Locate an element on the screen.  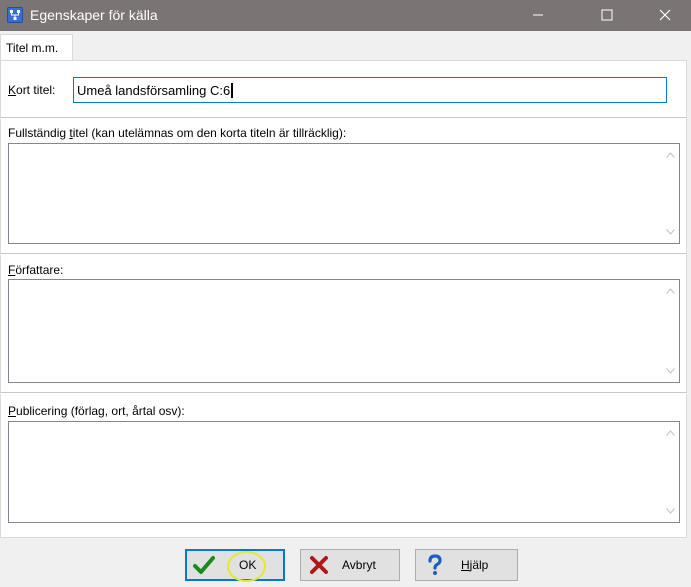
checkmark-icon is located at coordinates (204, 565).